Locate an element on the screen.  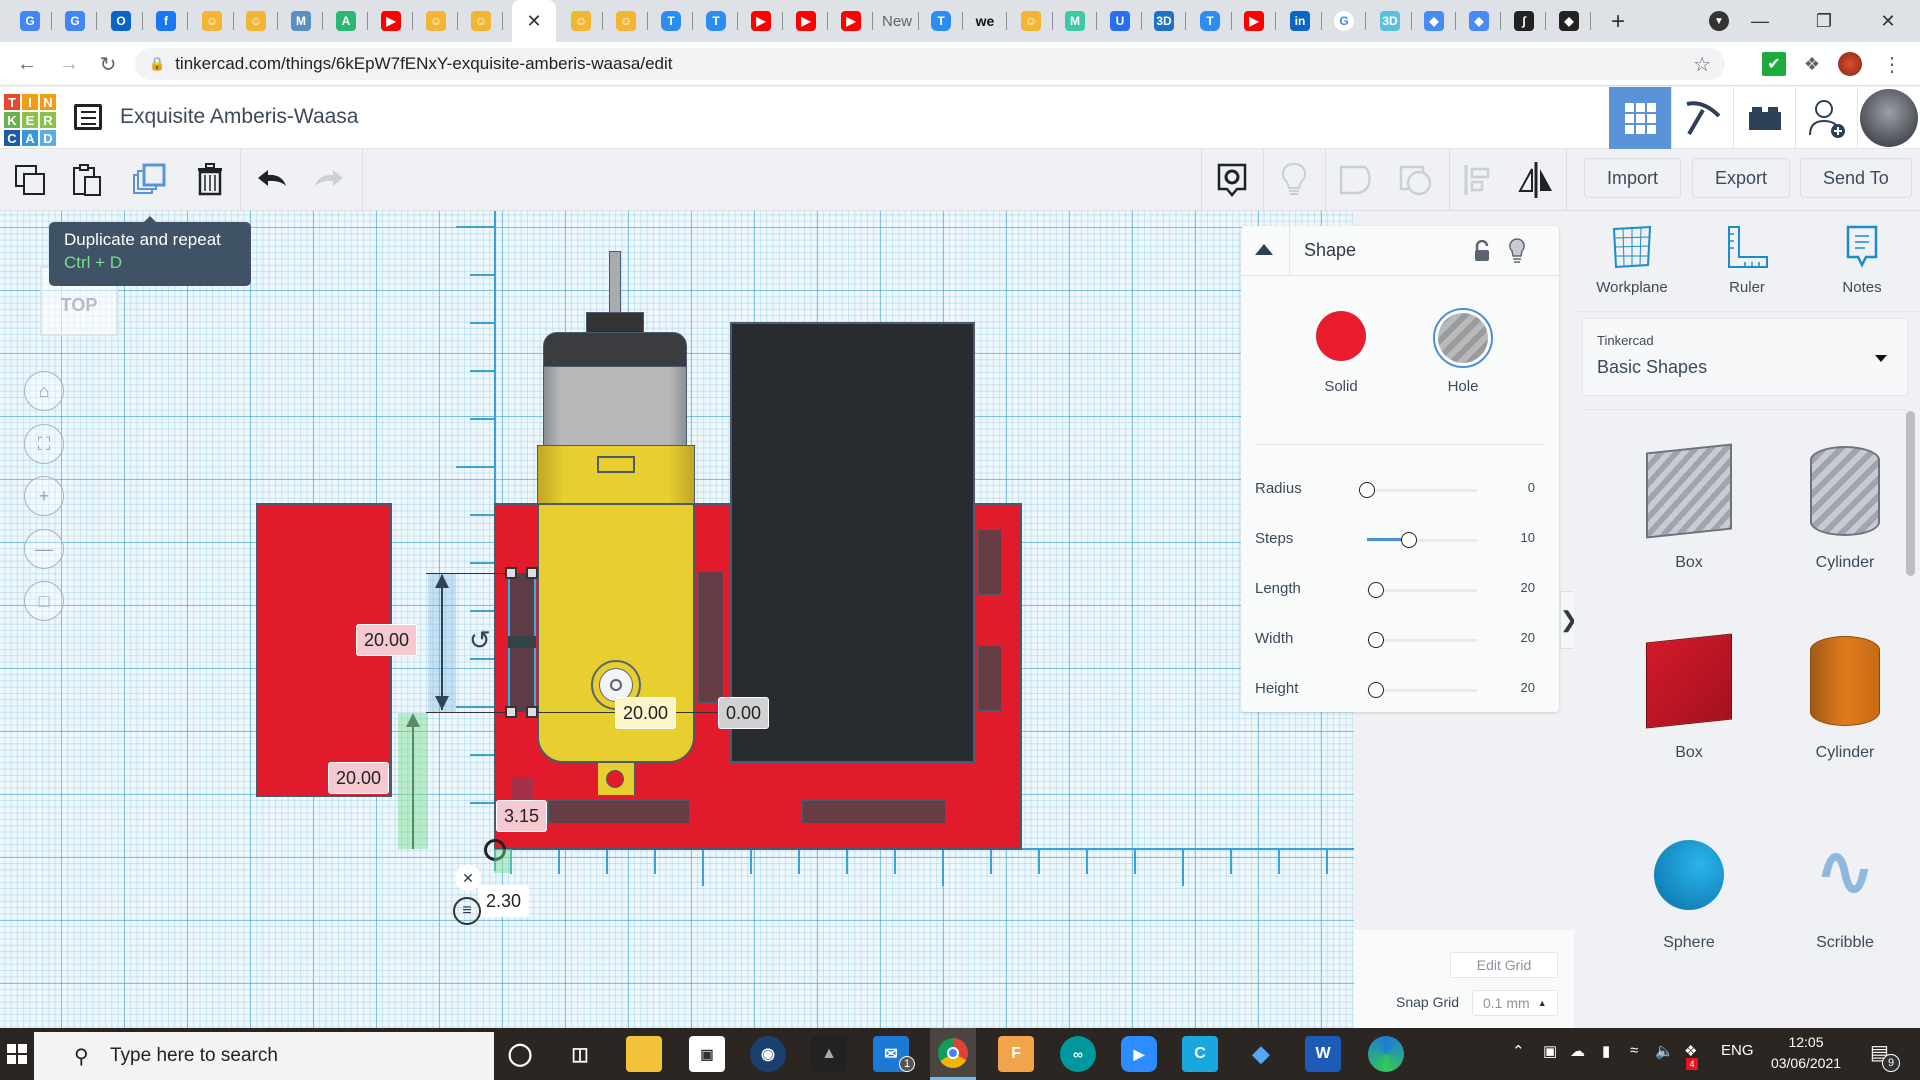
import-button: Import is located at coordinates (1633, 178).